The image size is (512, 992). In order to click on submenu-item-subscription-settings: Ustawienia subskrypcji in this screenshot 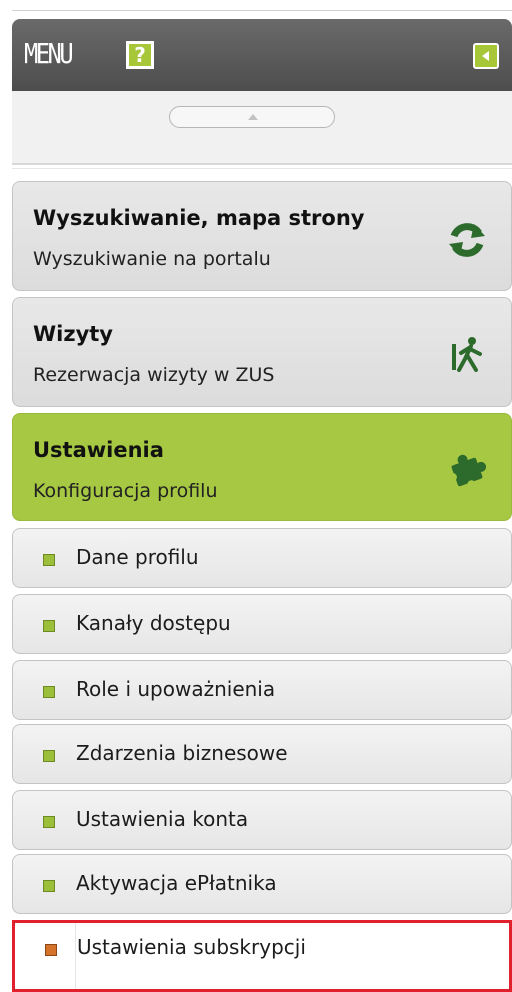, I will do `click(262, 956)`.